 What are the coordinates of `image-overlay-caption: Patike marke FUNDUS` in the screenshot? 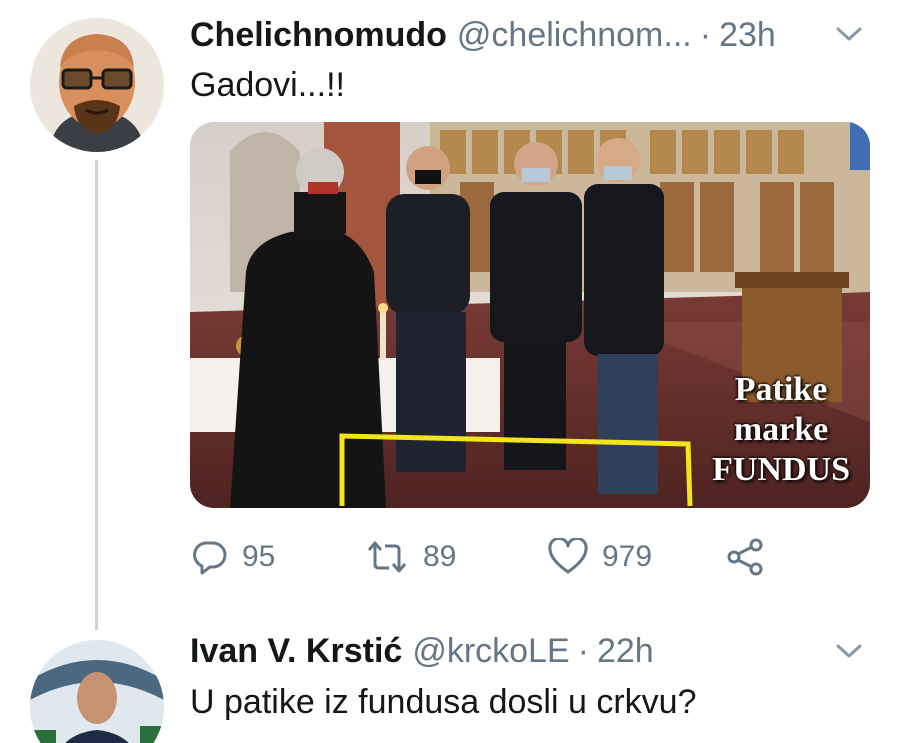 It's located at (781, 430).